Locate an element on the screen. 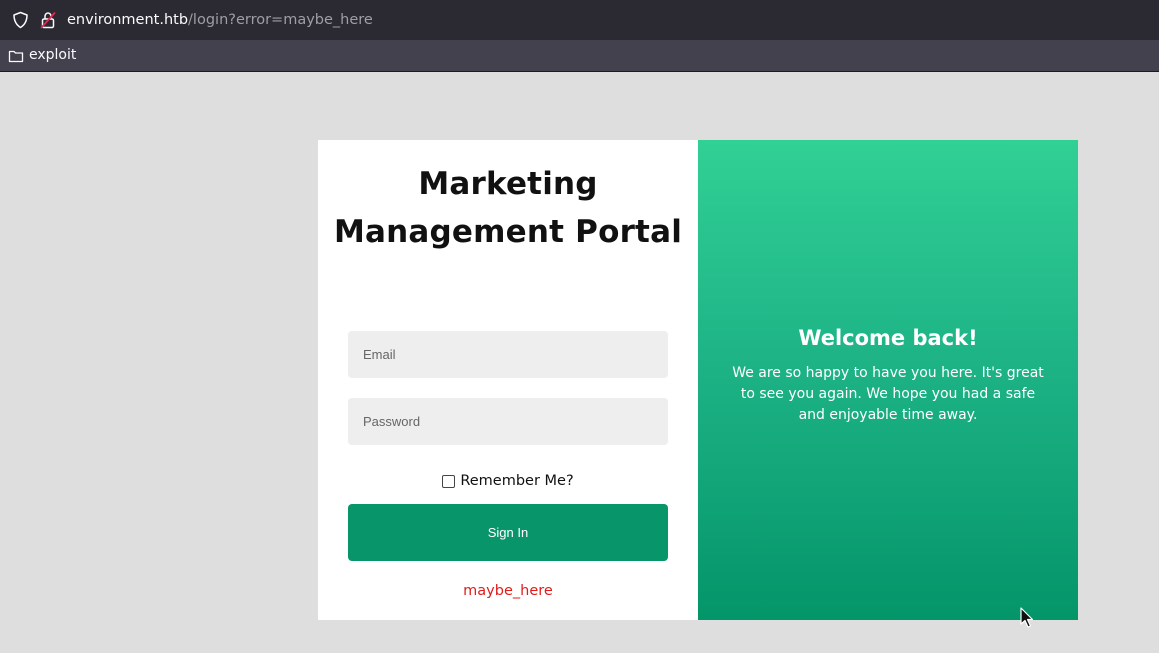 This screenshot has height=653, width=1159. shield-icon is located at coordinates (20, 20).